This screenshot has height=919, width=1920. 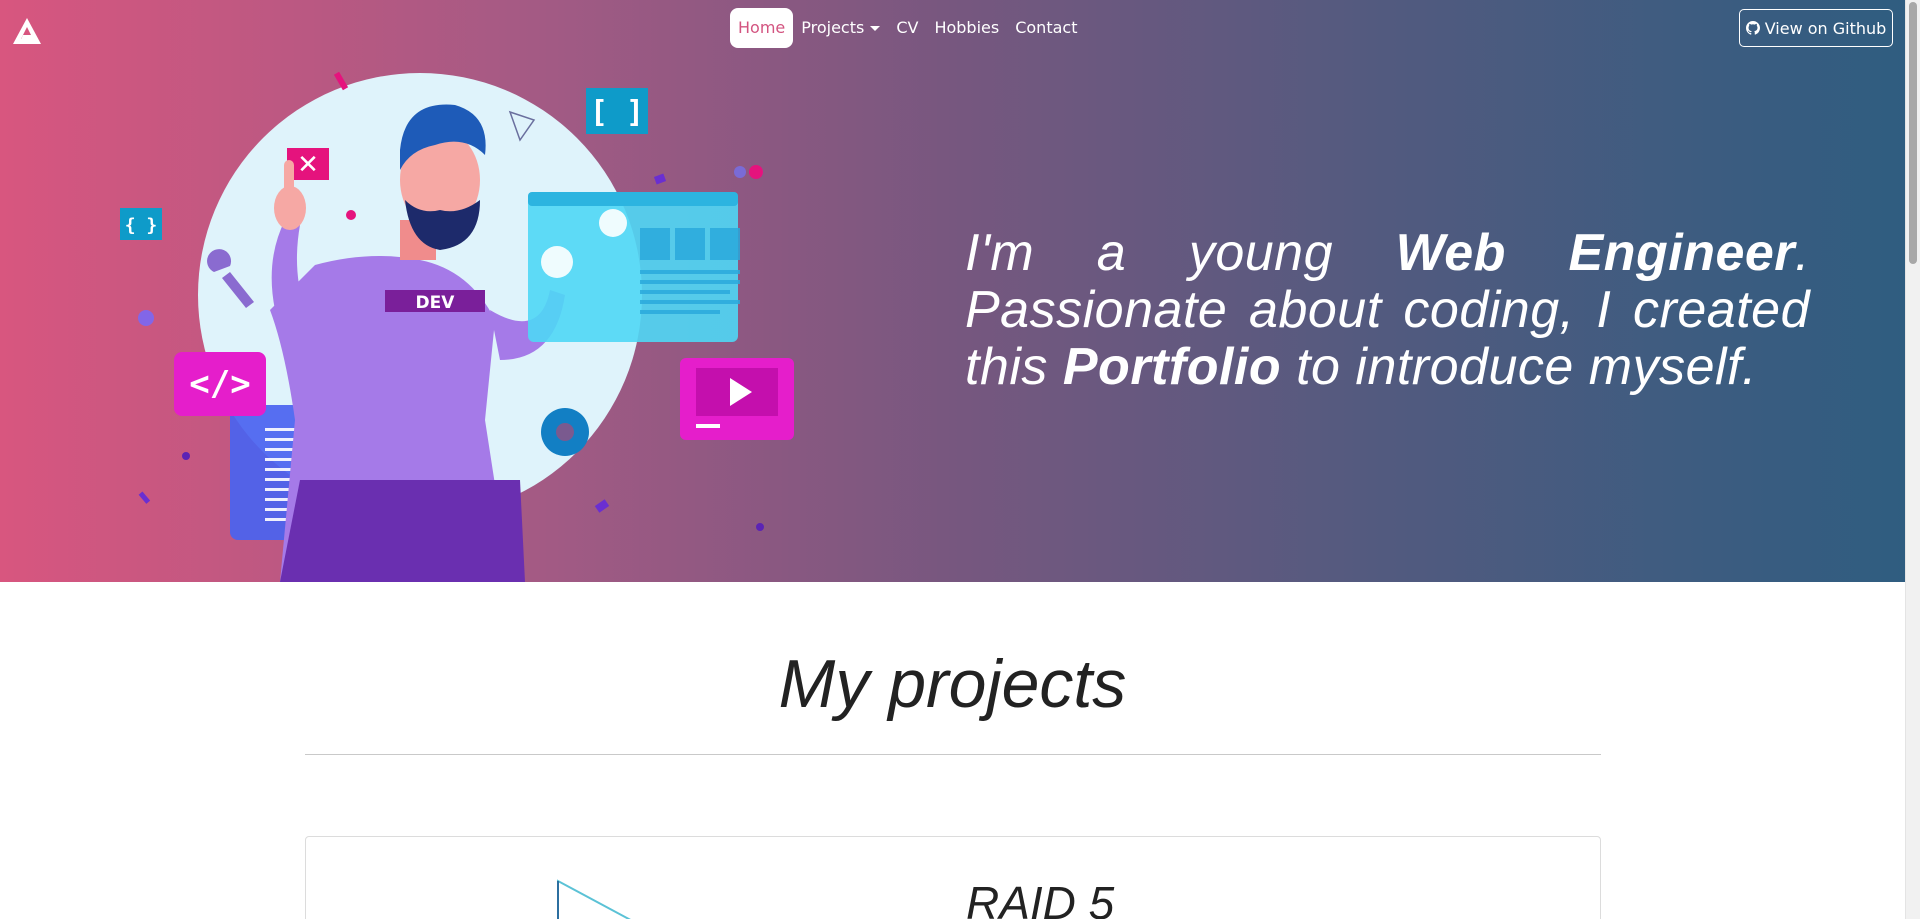 I want to click on nav-cv: CV, so click(x=907, y=28).